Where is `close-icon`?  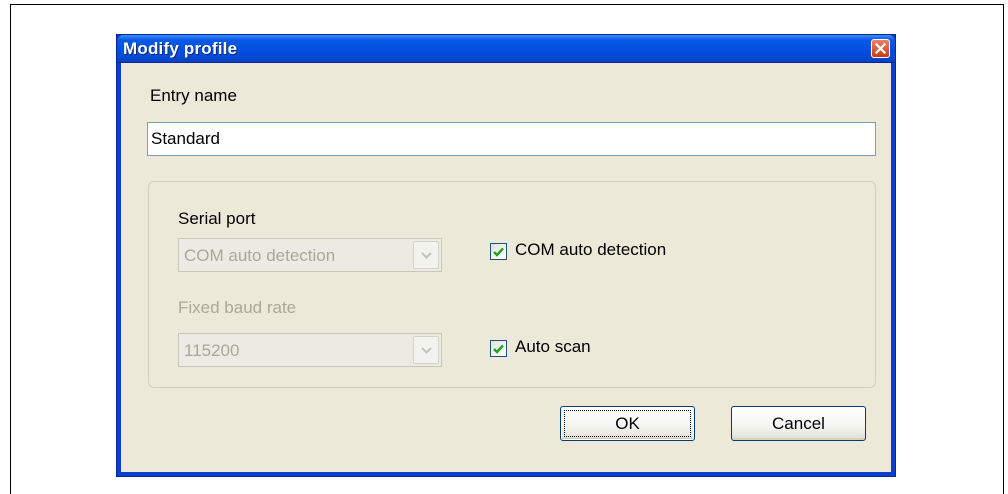 close-icon is located at coordinates (880, 48).